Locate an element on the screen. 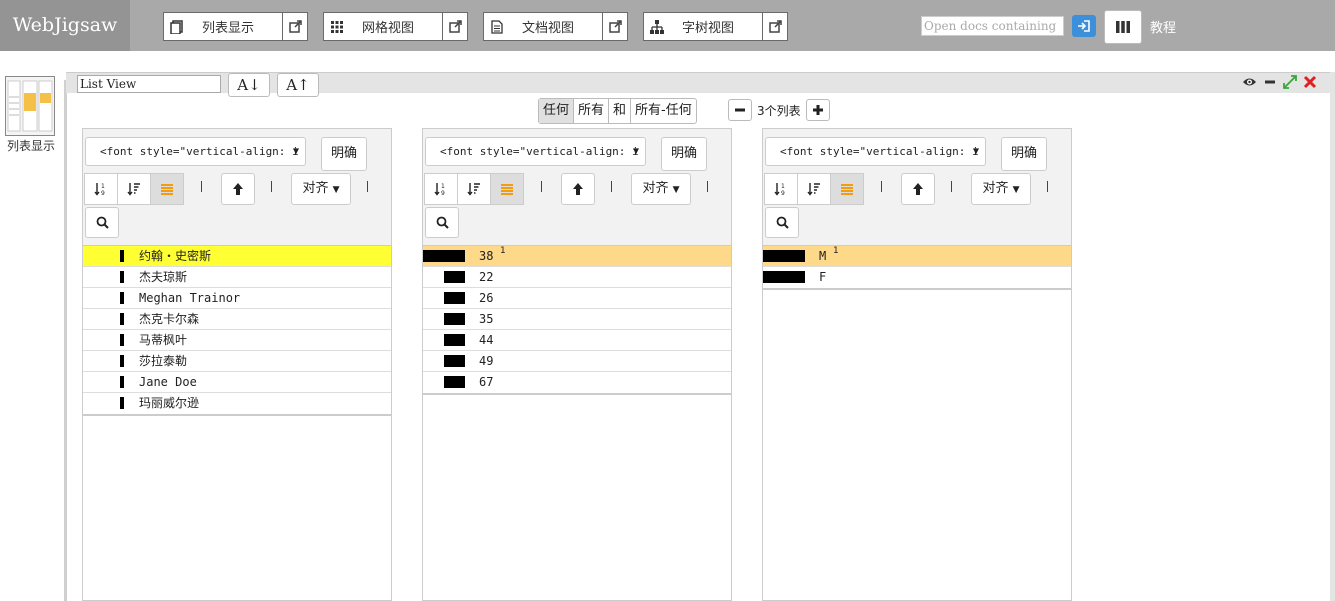  nav-tree-view: 字树视图 is located at coordinates (715, 26).